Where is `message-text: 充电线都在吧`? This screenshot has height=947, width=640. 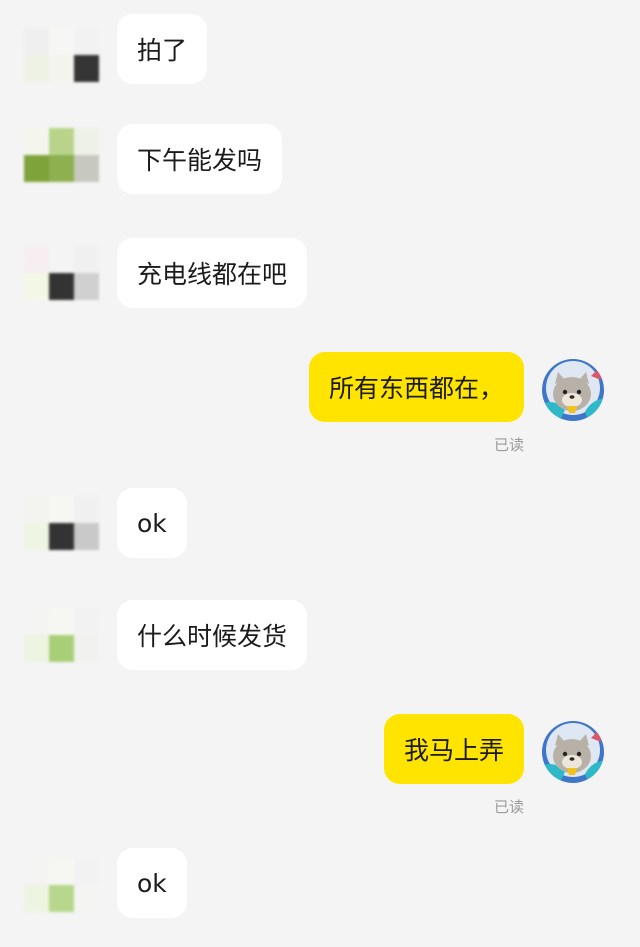 message-text: 充电线都在吧 is located at coordinates (212, 274).